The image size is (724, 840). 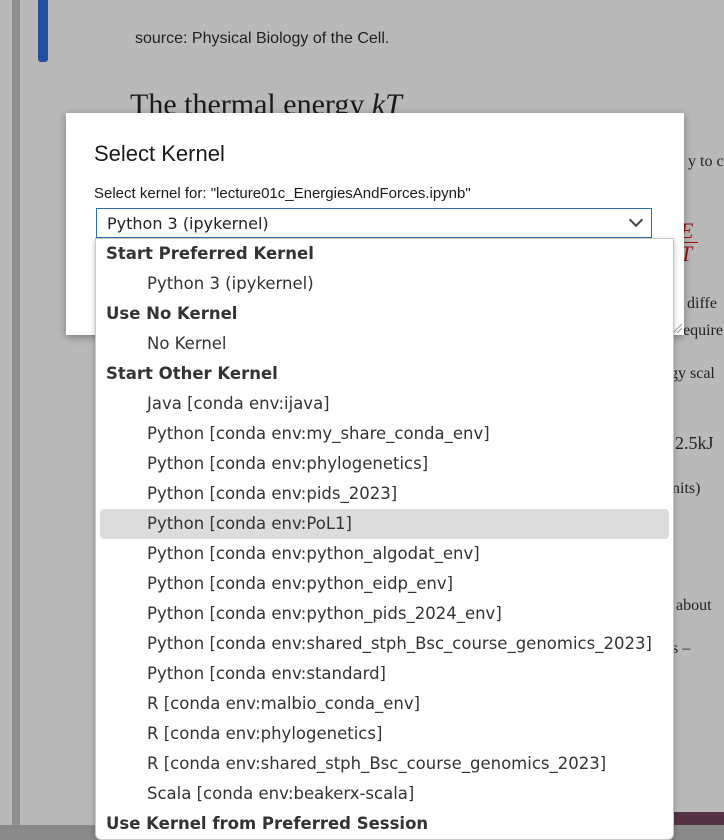 I want to click on source-citation: source: Physical Biology of the Cell., so click(x=262, y=38).